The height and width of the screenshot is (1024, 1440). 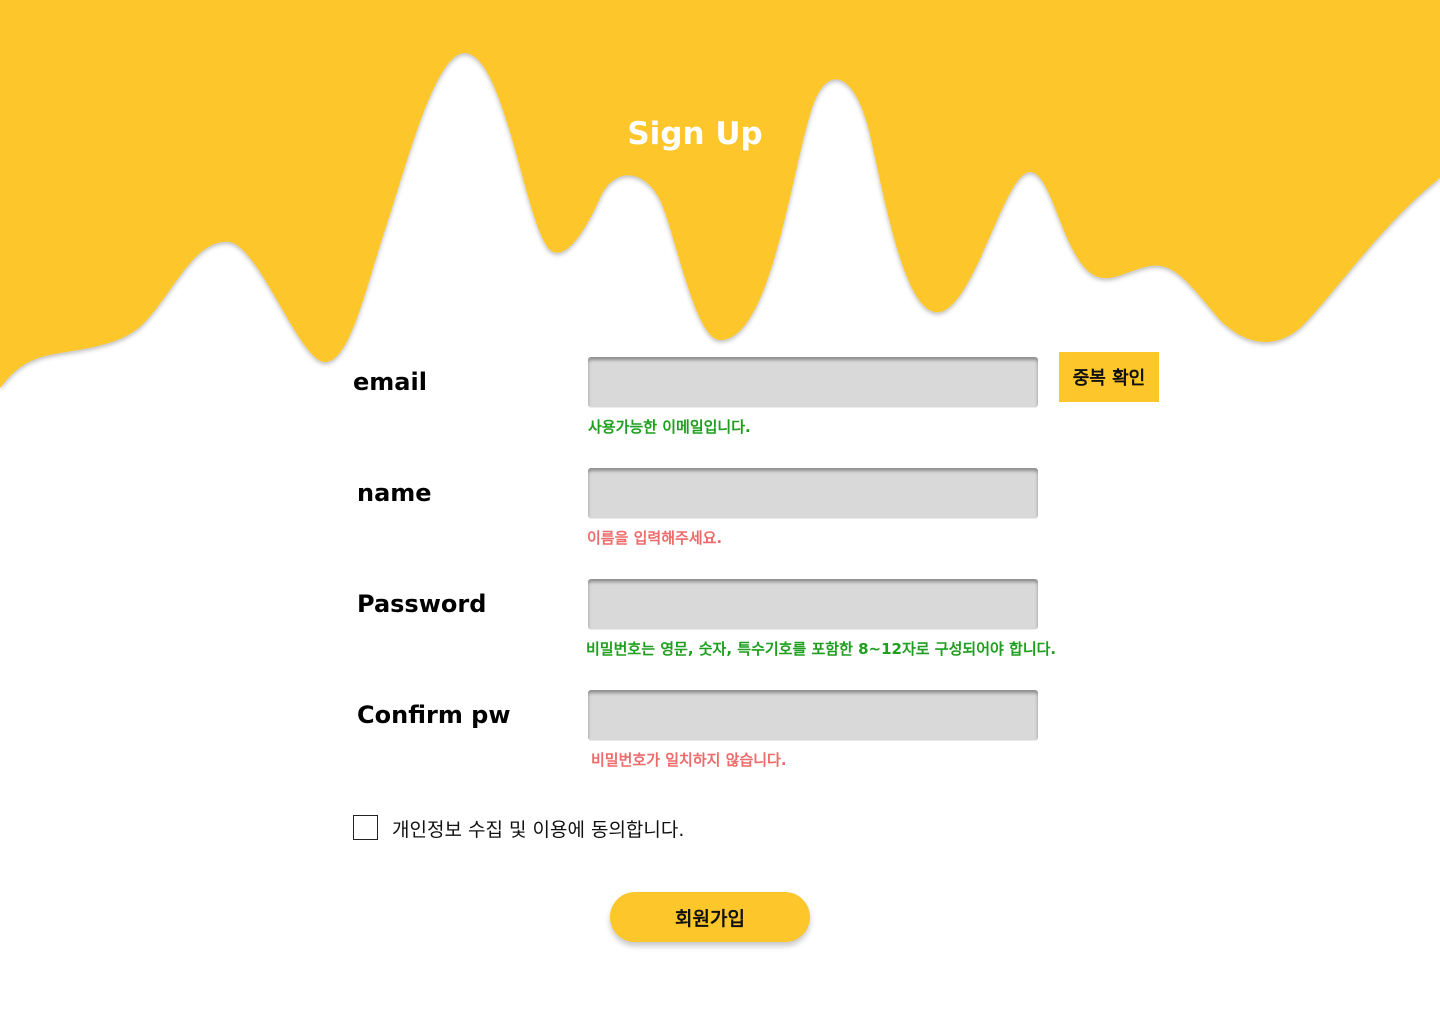 What do you see at coordinates (813, 604) in the screenshot?
I see `password-input` at bounding box center [813, 604].